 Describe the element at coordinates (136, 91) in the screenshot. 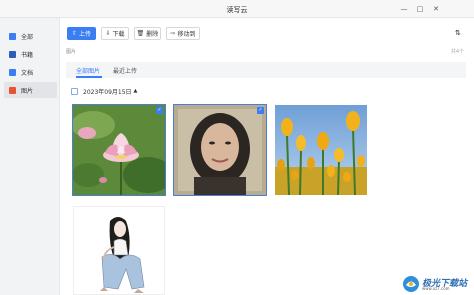

I see `collapse-arrow-icon: ▲` at that location.